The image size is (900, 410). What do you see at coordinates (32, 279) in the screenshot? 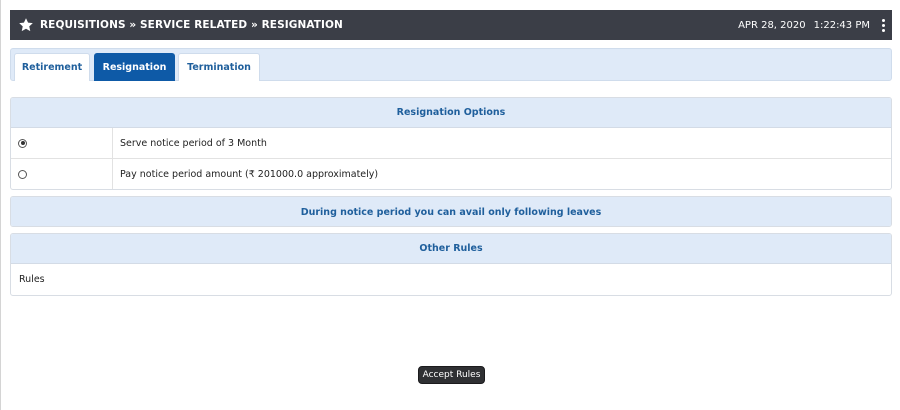
I see `other-rules-text: Rules` at bounding box center [32, 279].